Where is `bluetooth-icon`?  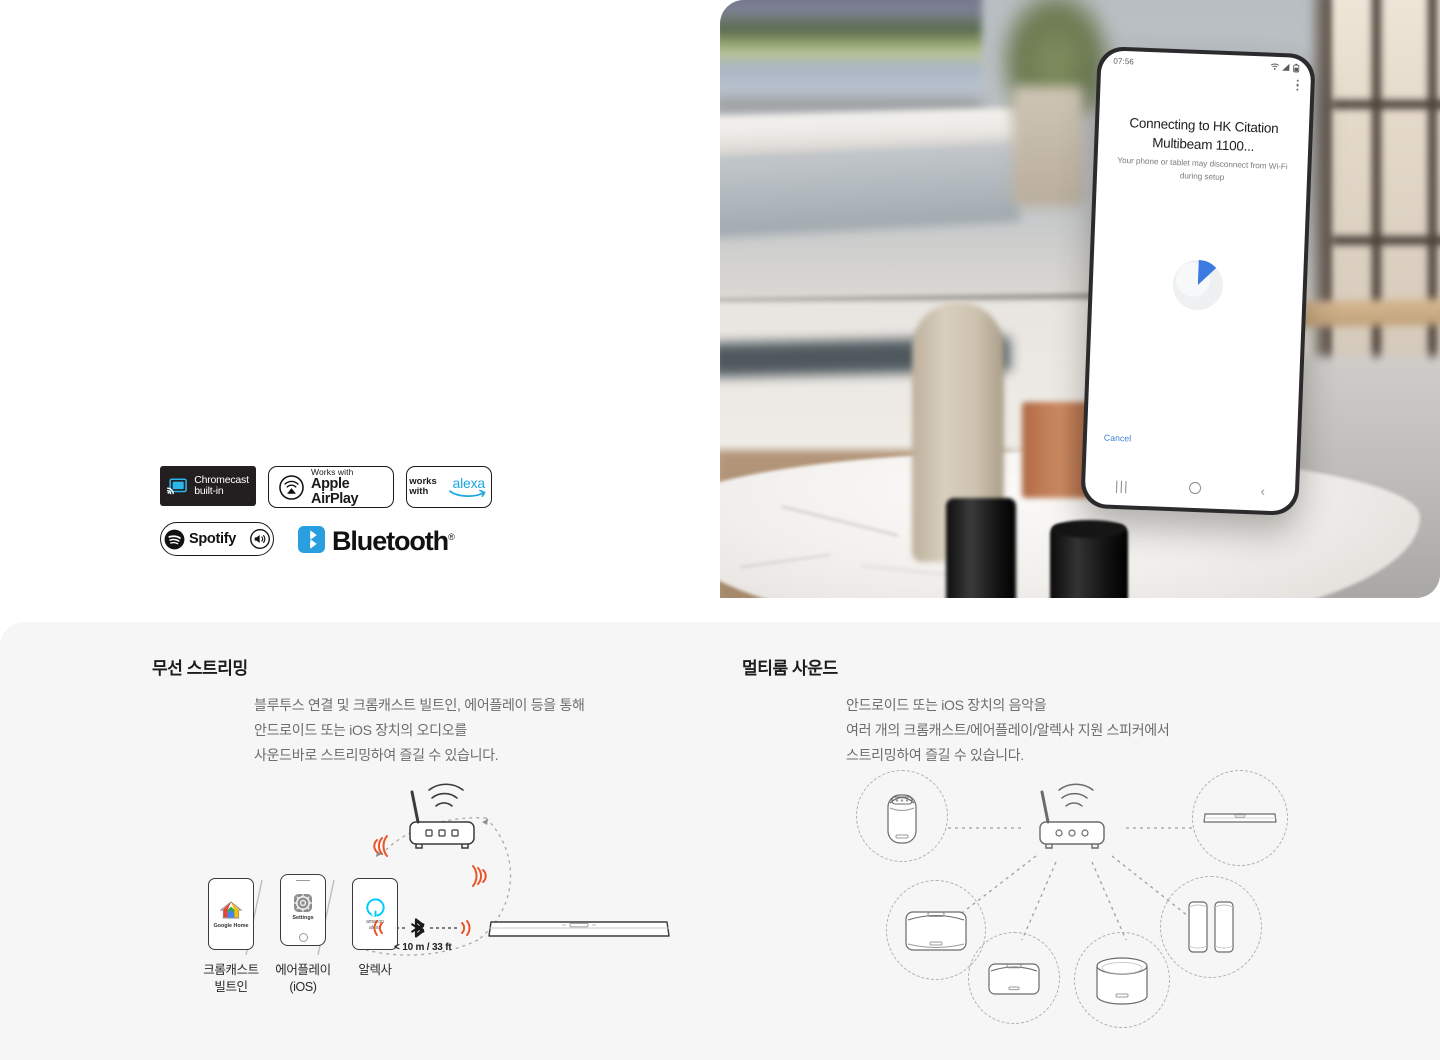
bluetooth-icon is located at coordinates (311, 539).